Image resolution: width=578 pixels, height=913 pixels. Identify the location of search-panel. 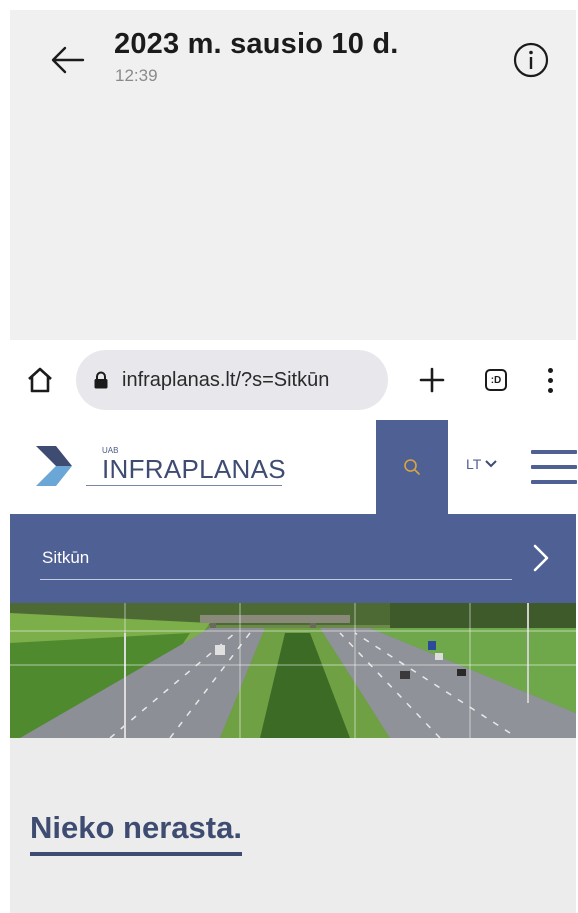
(293, 558).